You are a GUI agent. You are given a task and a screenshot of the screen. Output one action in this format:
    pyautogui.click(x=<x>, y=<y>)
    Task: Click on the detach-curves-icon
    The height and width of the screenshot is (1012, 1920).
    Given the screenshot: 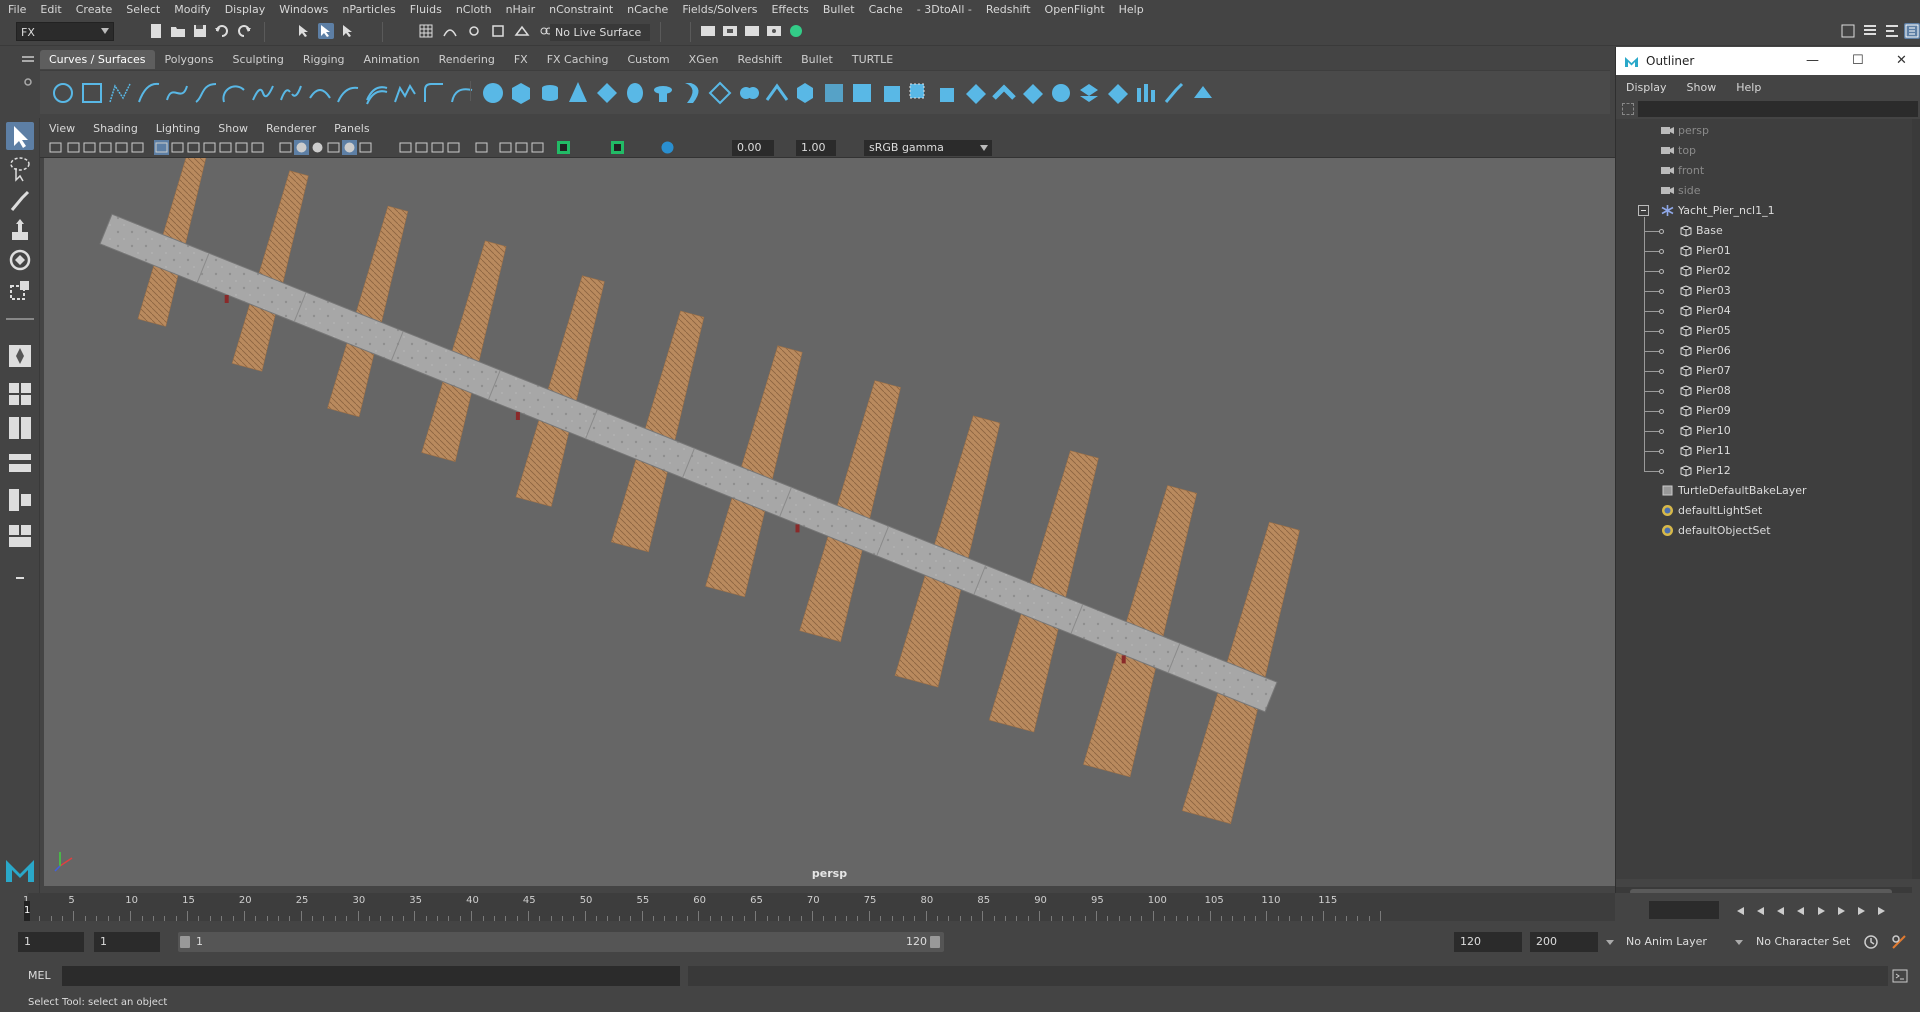 What is the action you would take?
    pyautogui.click(x=291, y=93)
    